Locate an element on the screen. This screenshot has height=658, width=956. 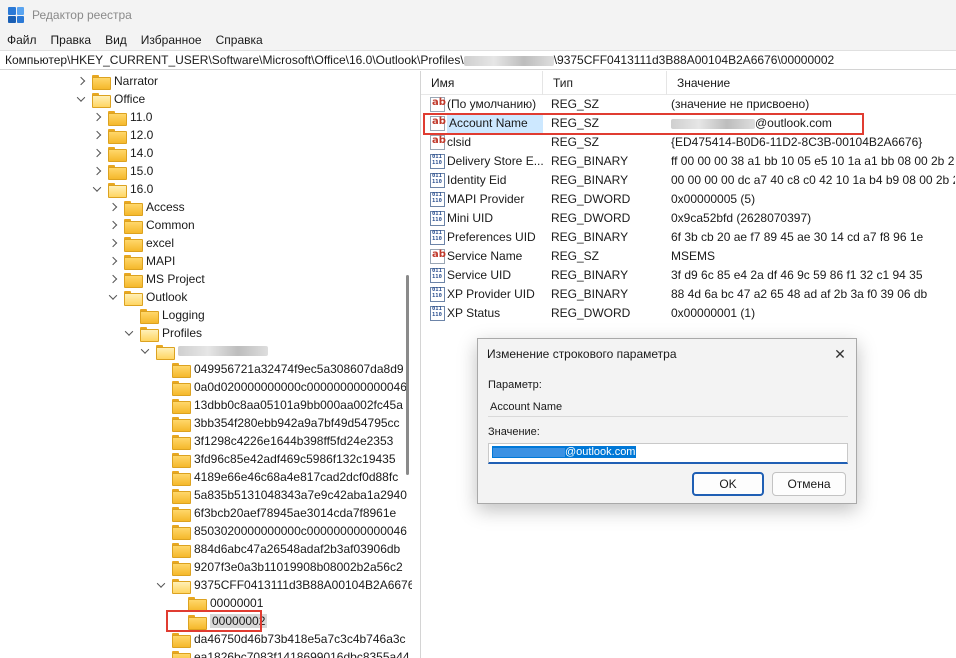
tree-item: 14.0 is located at coordinates (122, 153).